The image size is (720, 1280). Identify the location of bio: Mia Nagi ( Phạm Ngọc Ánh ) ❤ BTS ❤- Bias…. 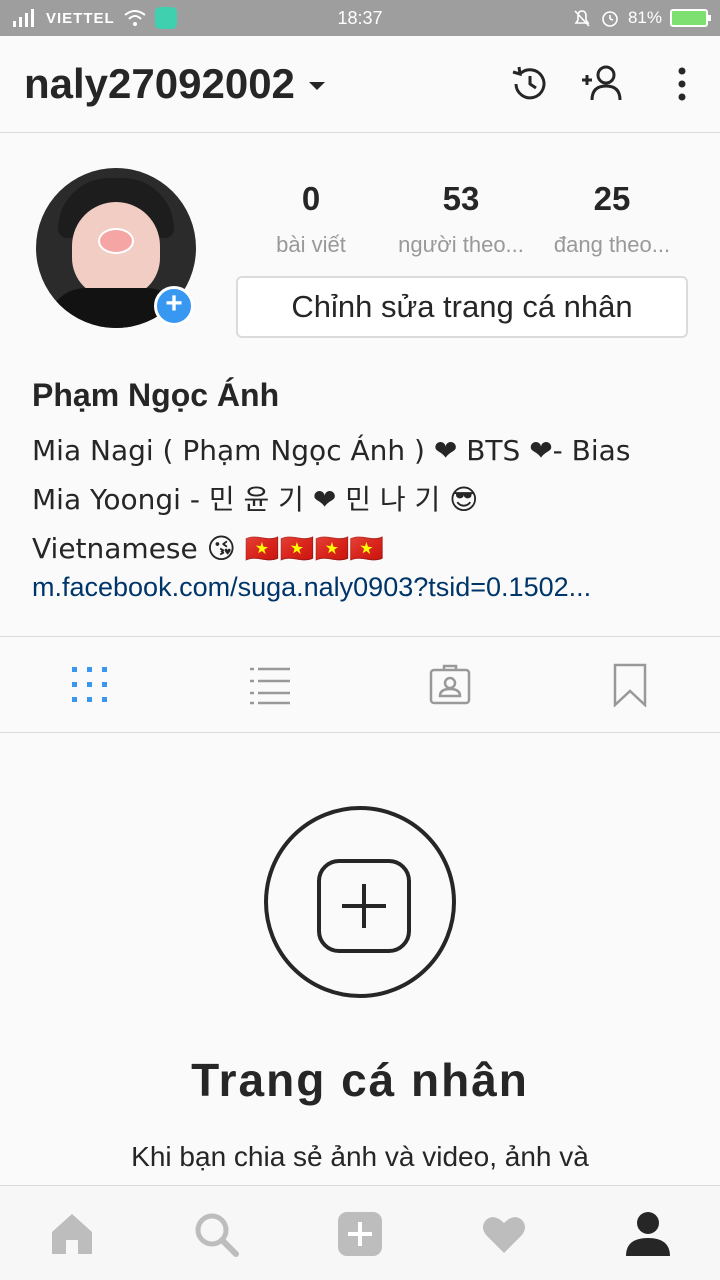
(362, 499).